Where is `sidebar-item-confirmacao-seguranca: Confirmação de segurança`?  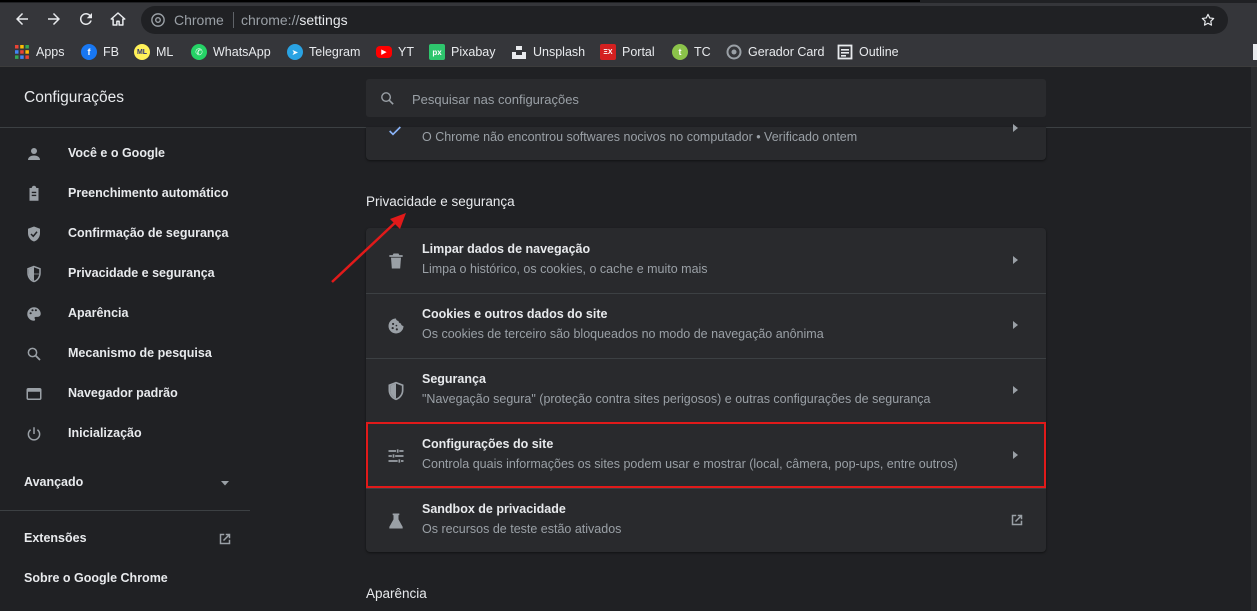
sidebar-item-confirmacao-seguranca: Confirmação de segurança is located at coordinates (125, 234).